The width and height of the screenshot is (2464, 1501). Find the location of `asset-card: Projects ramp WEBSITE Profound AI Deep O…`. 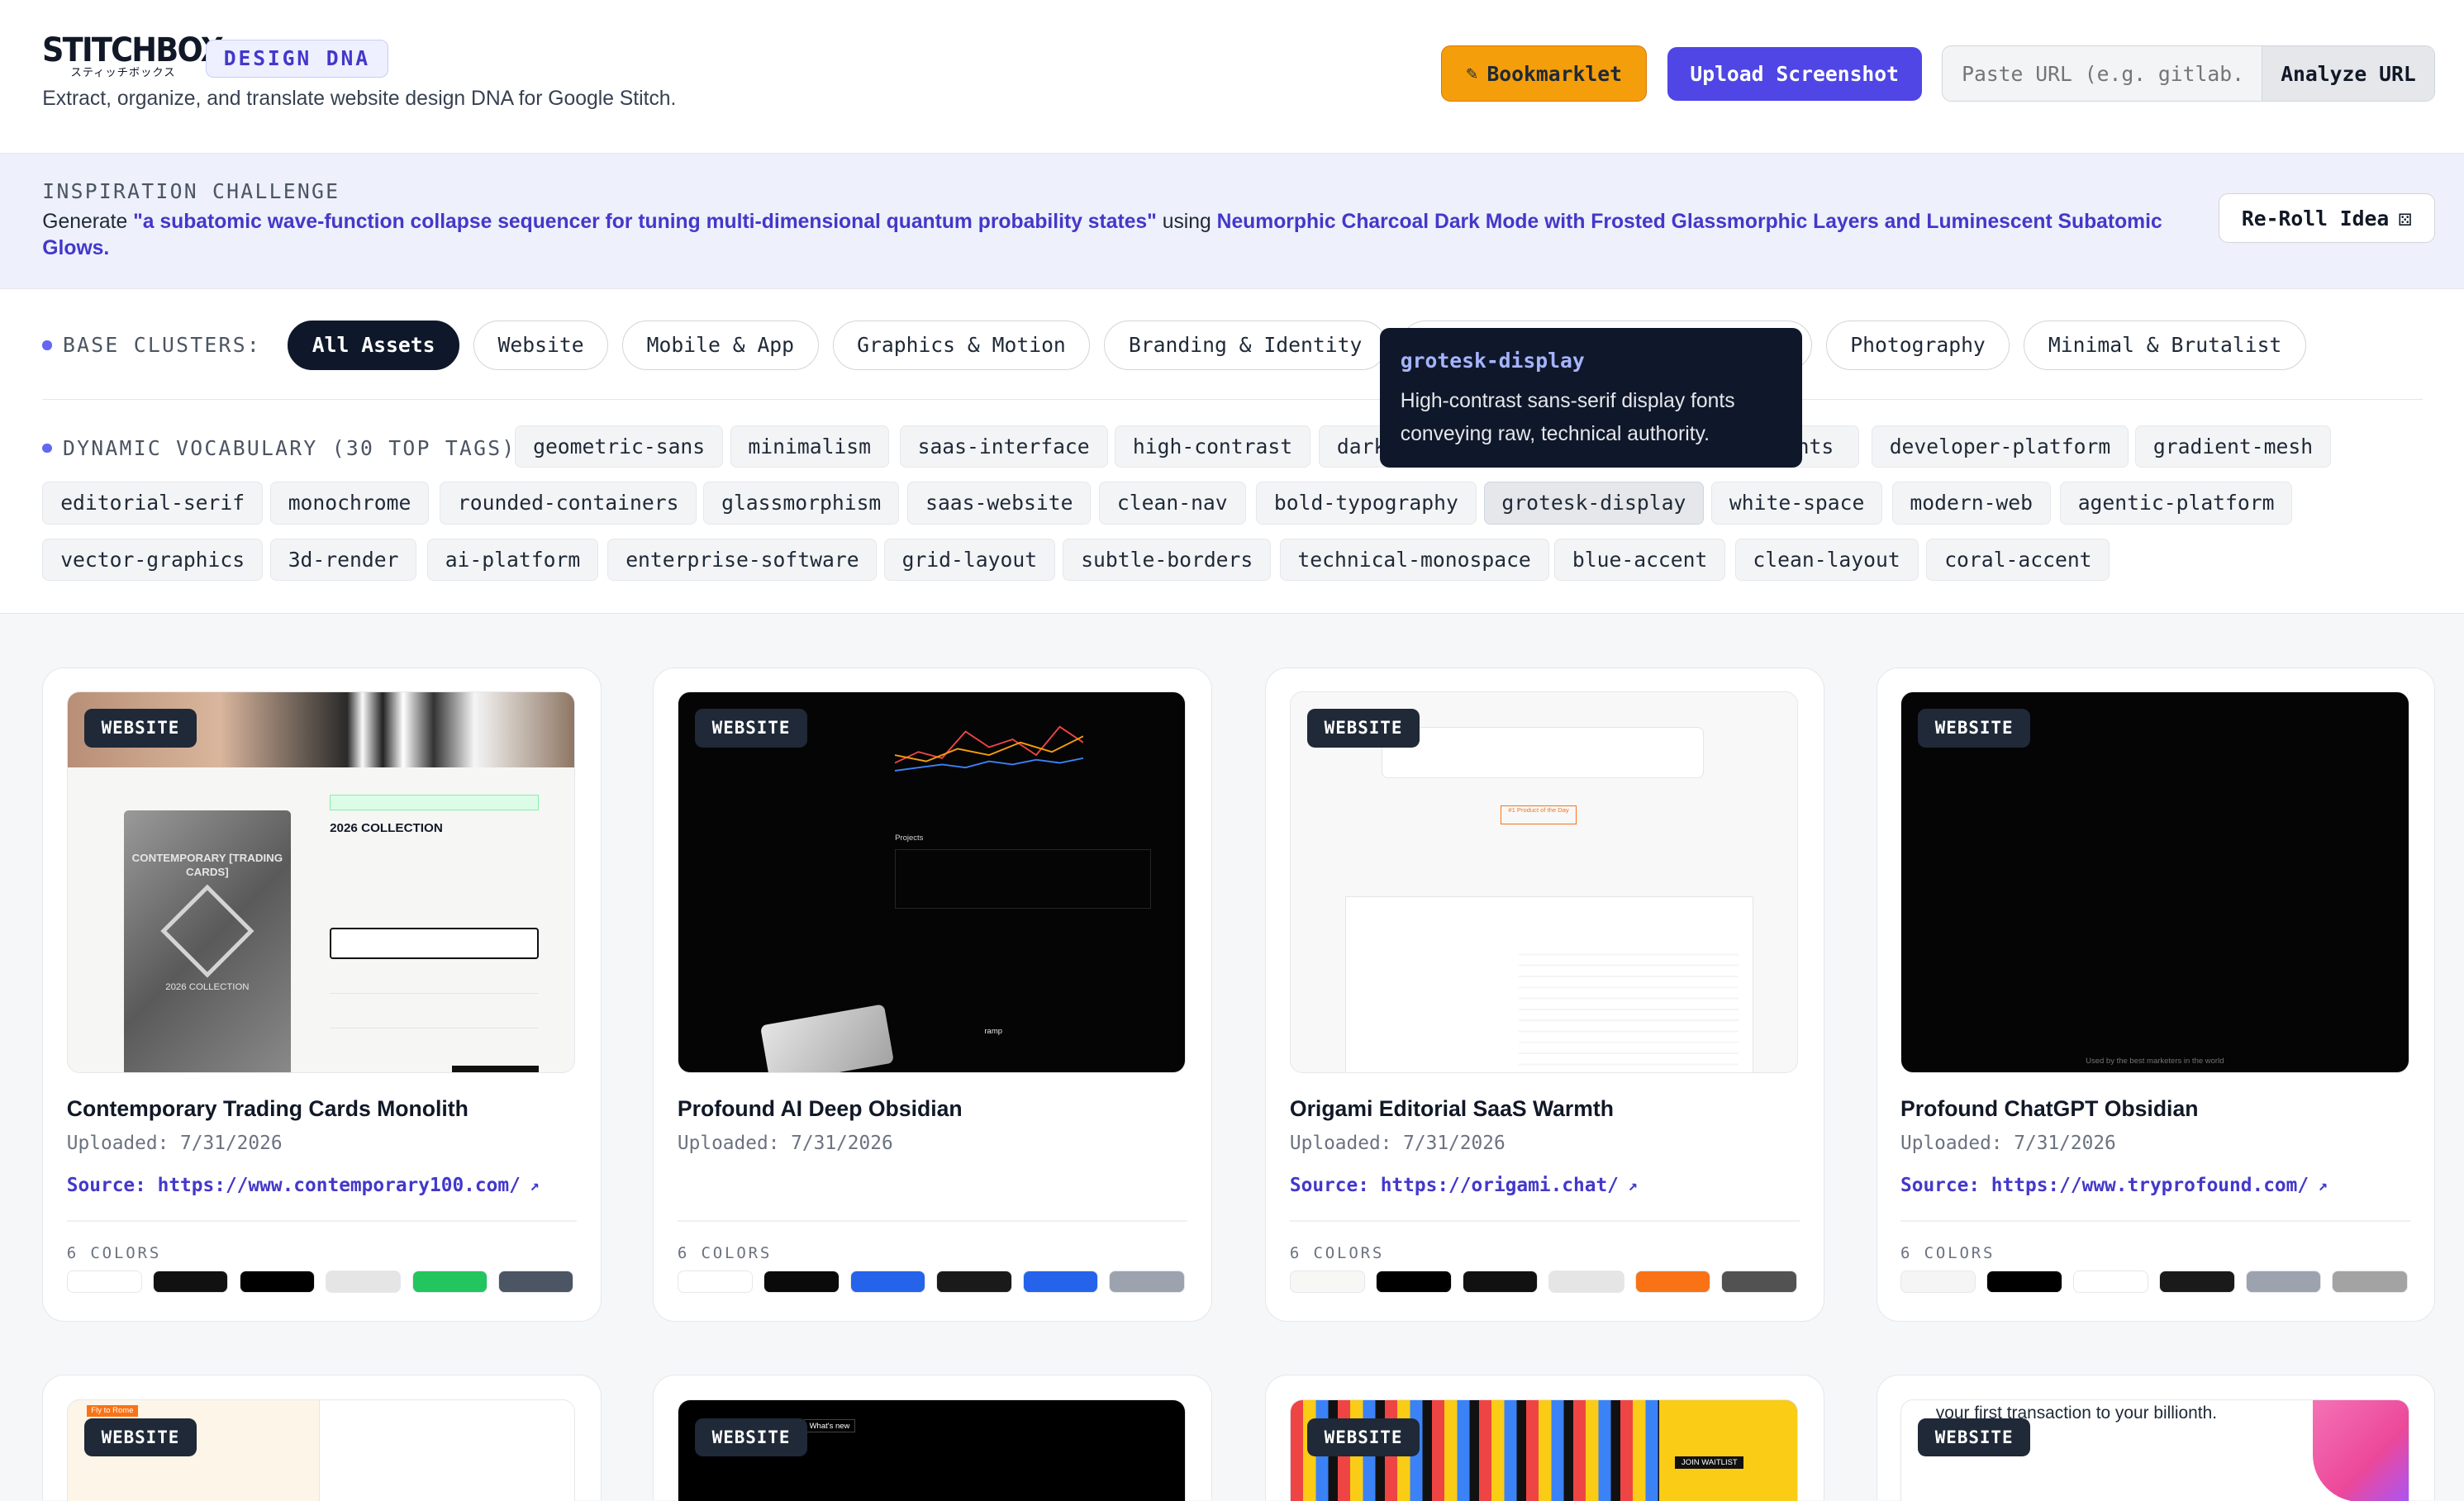

asset-card: Projects ramp WEBSITE Profound AI Deep O… is located at coordinates (932, 995).